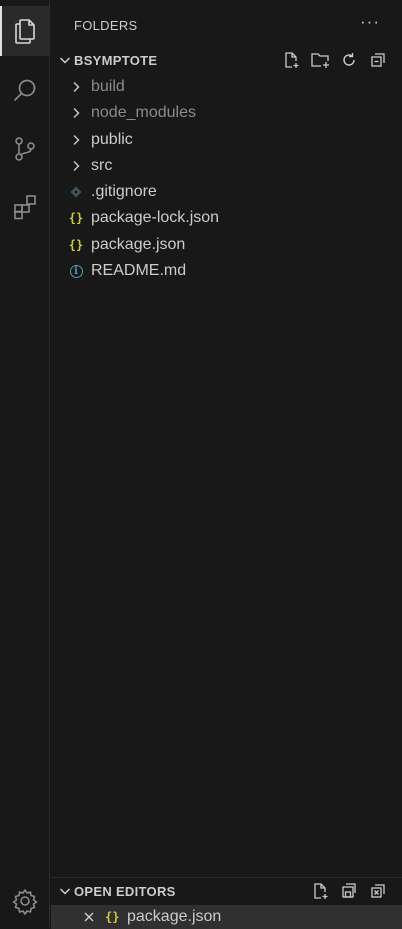 The width and height of the screenshot is (402, 929). I want to click on save-all-icon, so click(348, 890).